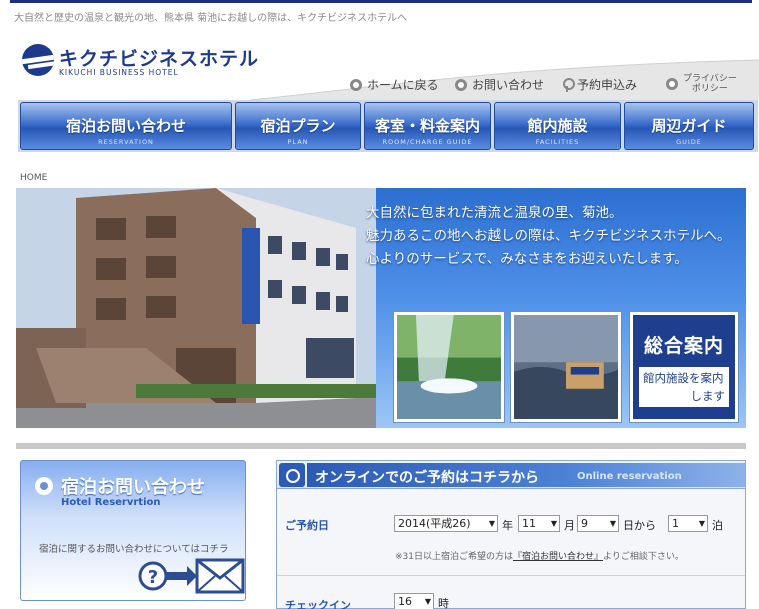  What do you see at coordinates (494, 213) in the screenshot?
I see `hero-line-1: 大自然に包まれた清流と温泉の里、菊池。` at bounding box center [494, 213].